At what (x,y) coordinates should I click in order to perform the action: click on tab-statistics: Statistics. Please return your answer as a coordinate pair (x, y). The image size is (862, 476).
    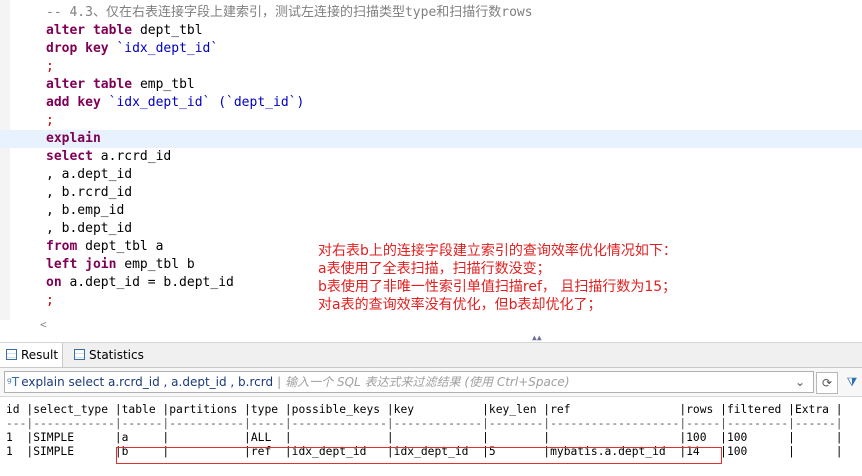
    Looking at the image, I should click on (119, 355).